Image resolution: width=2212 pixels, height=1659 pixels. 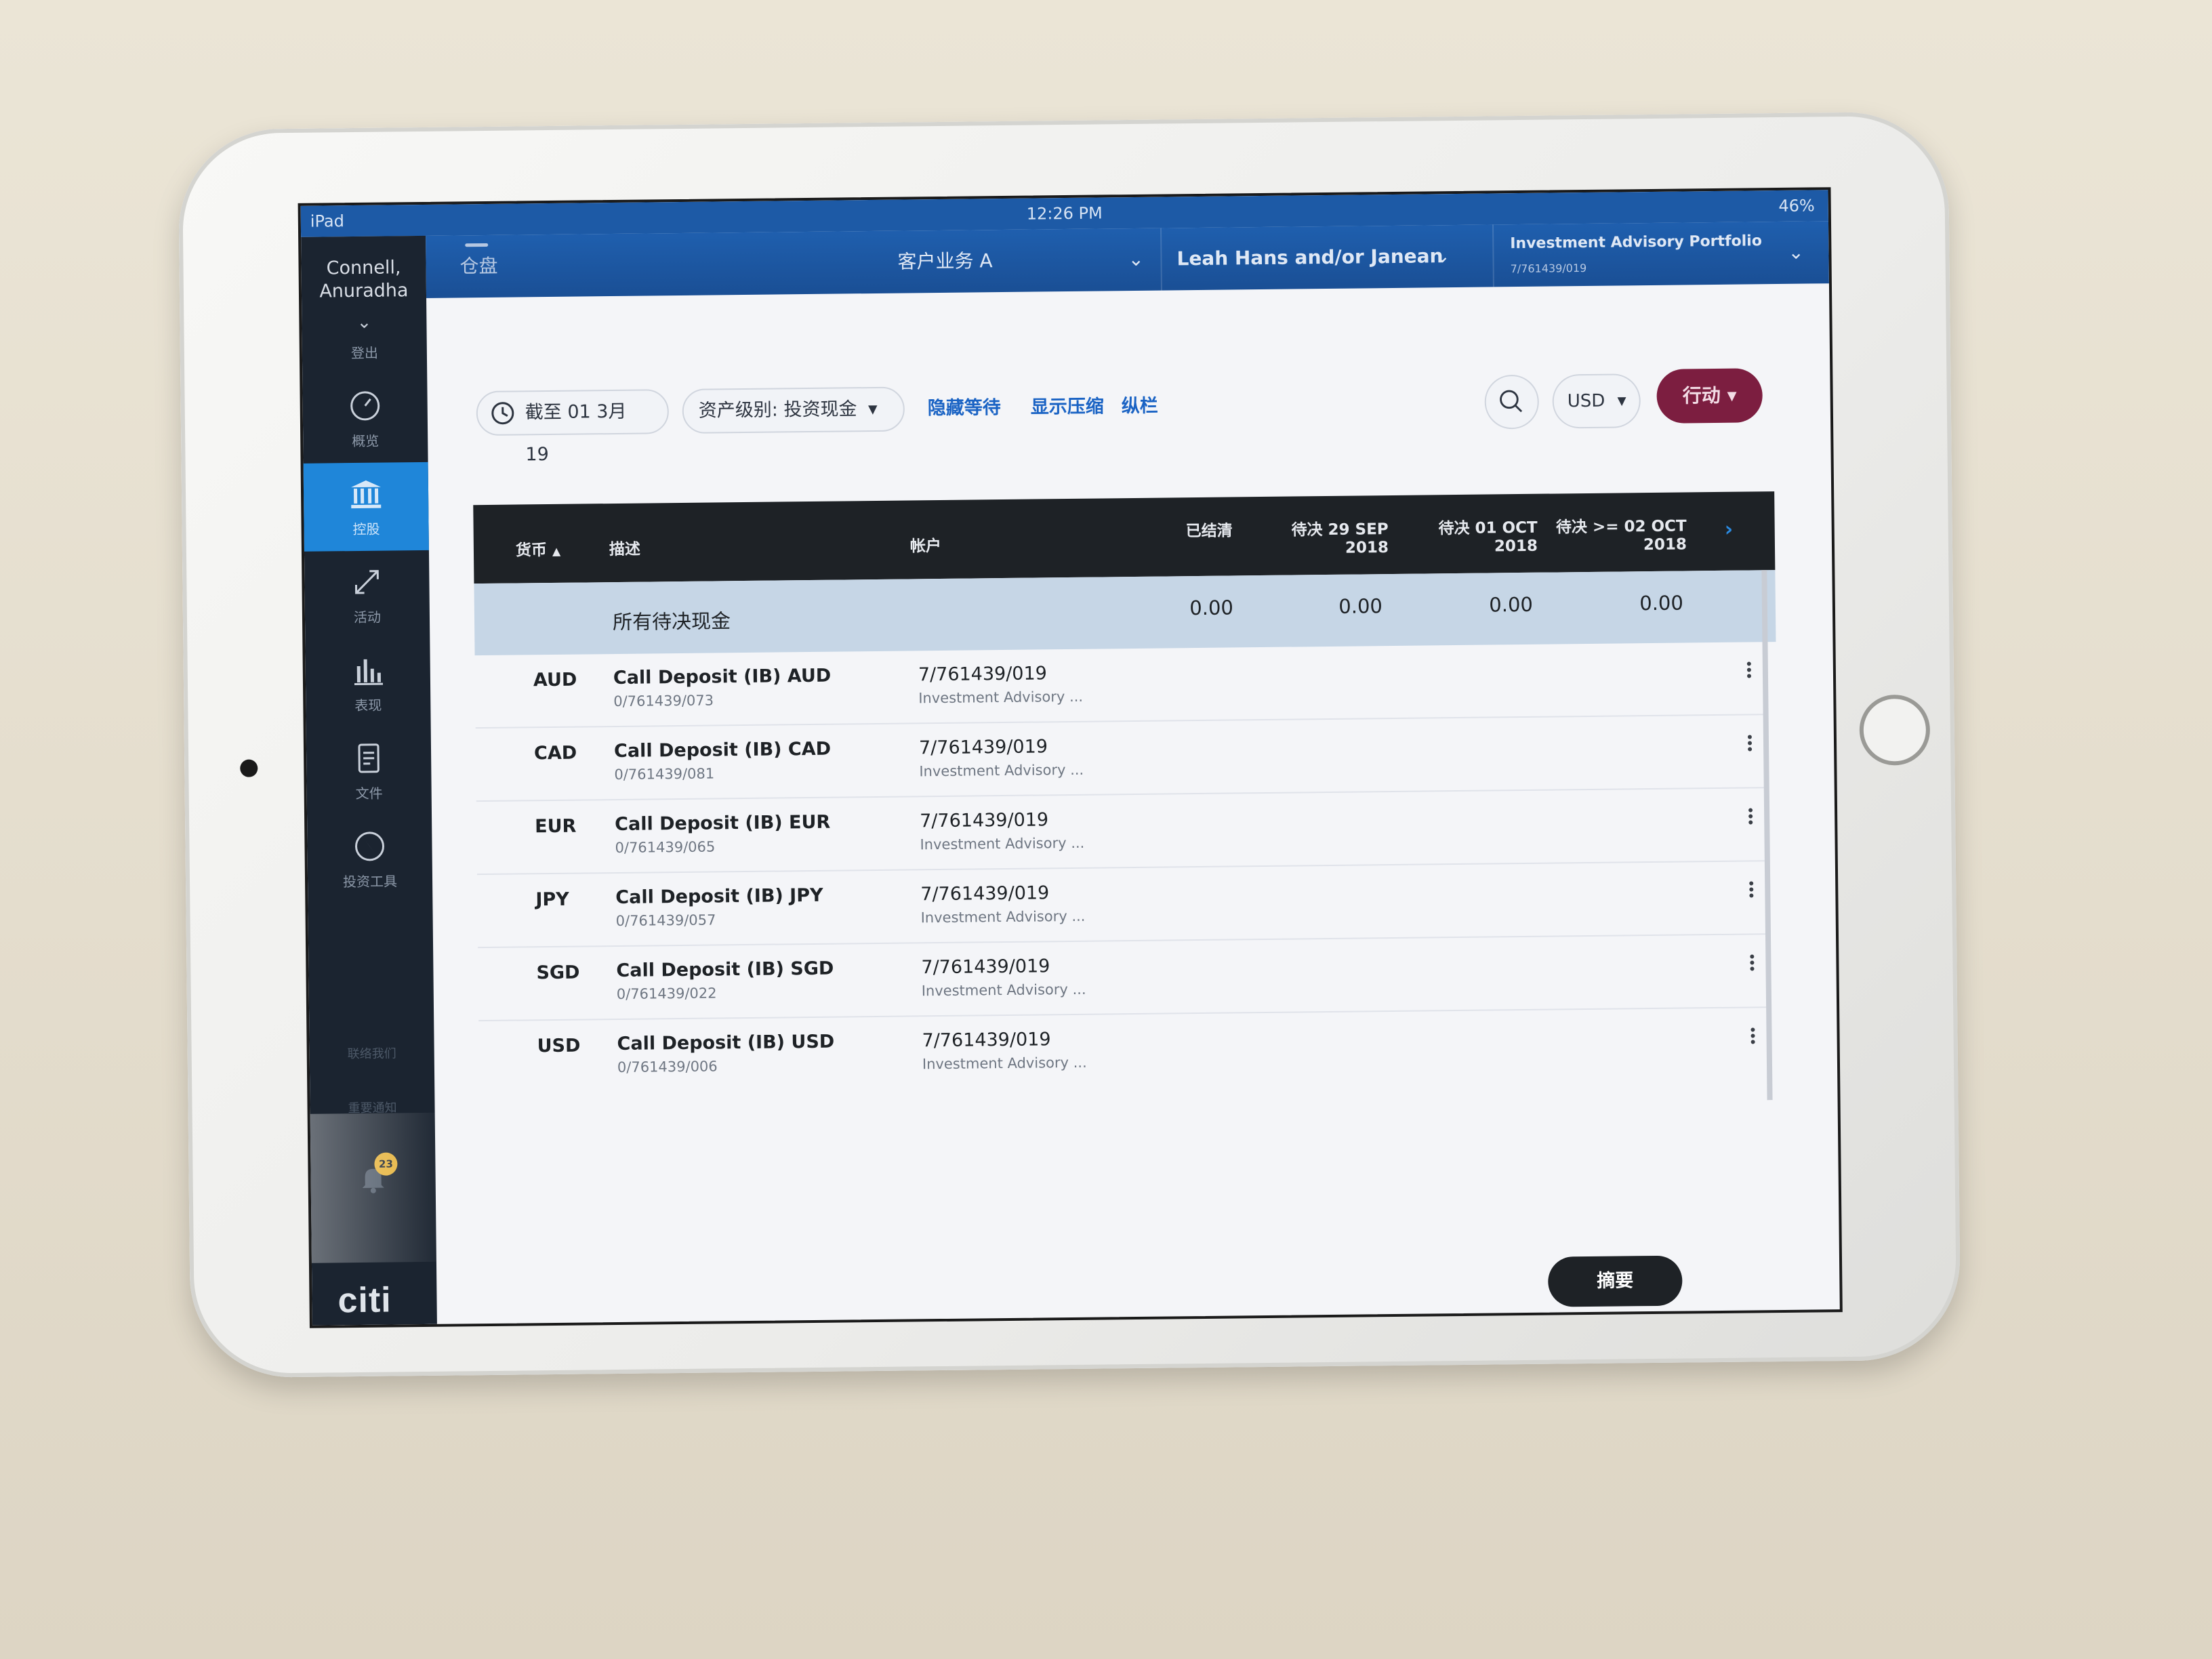 What do you see at coordinates (555, 680) in the screenshot?
I see `row-currency: AUD` at bounding box center [555, 680].